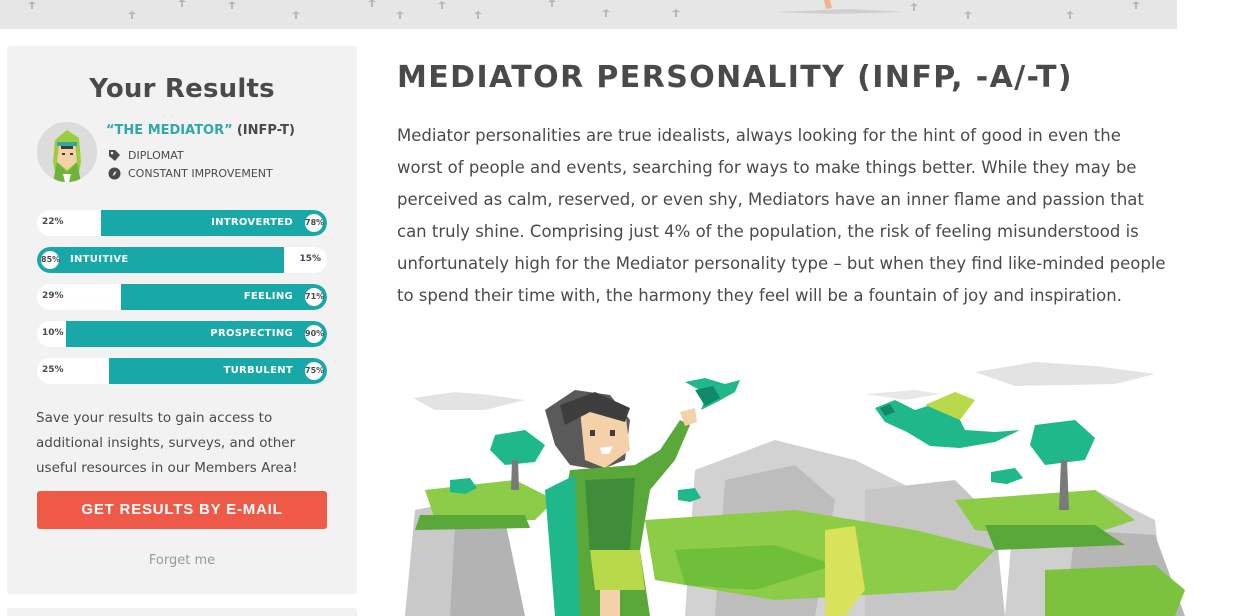 This screenshot has width=1255, height=616. Describe the element at coordinates (53, 333) in the screenshot. I see `trait-other-percent: 10%` at that location.